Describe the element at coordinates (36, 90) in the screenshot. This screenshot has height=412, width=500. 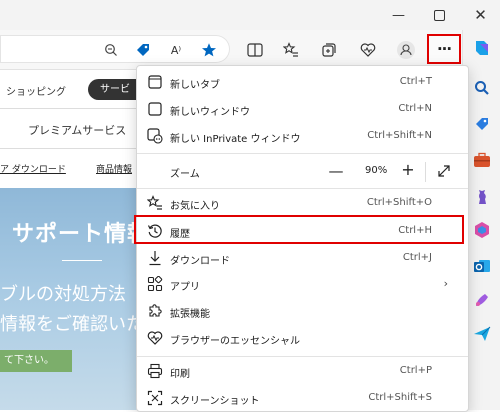
I see `nav-shopping-link: ショッピング` at that location.